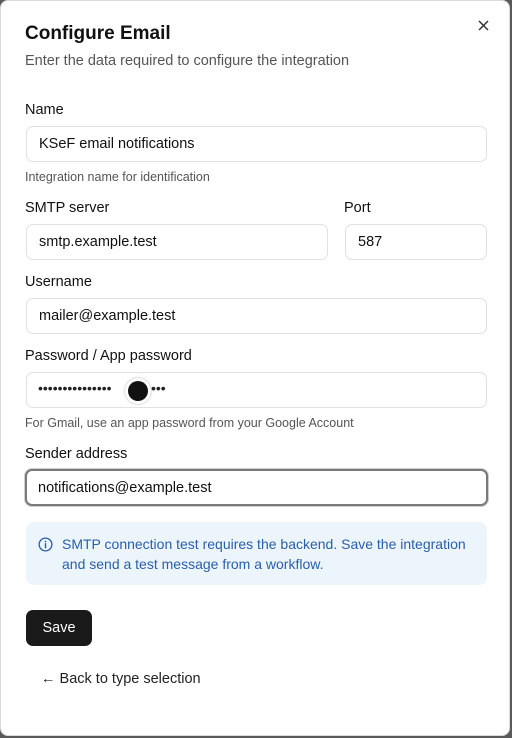 The image size is (512, 738). I want to click on sender-address-input, so click(256, 487).